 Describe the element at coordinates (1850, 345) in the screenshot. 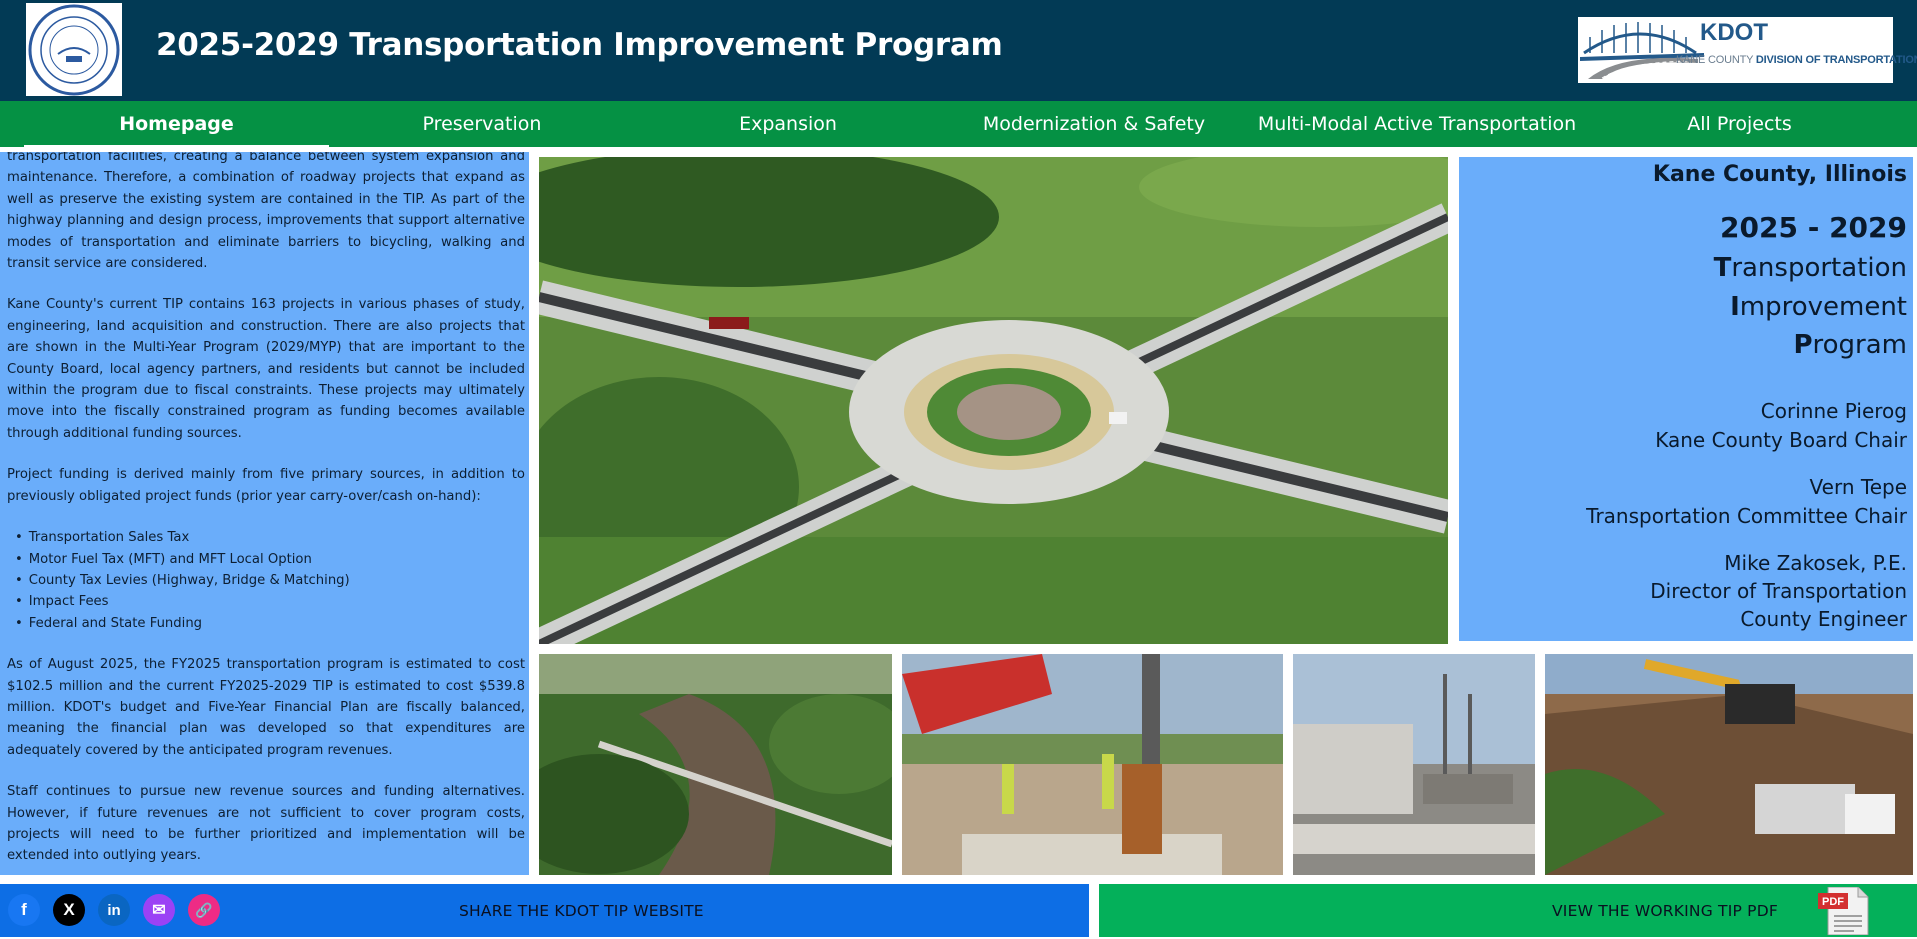

I see `title-word-program: Program` at that location.